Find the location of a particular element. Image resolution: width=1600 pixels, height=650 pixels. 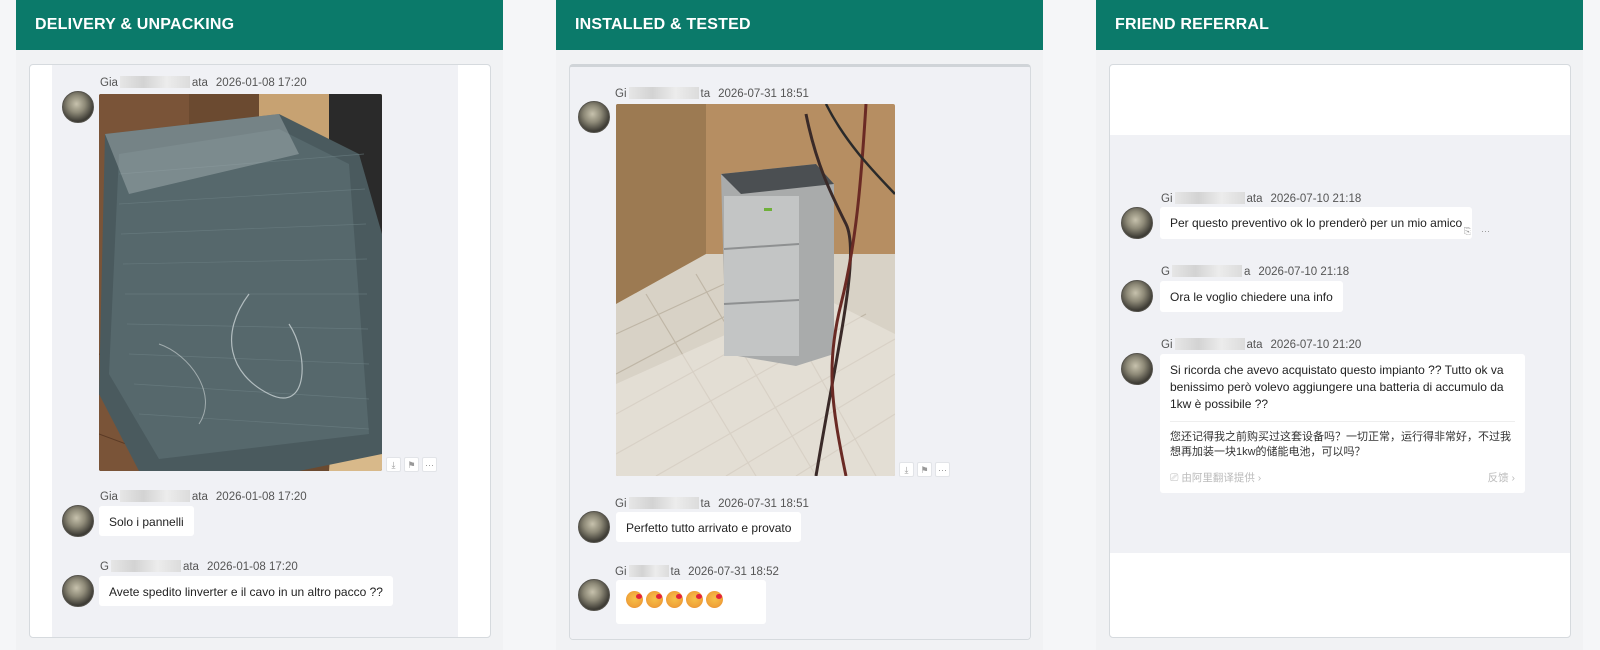

message-meta: Gata 2026-01-08 17:20 is located at coordinates (199, 566).